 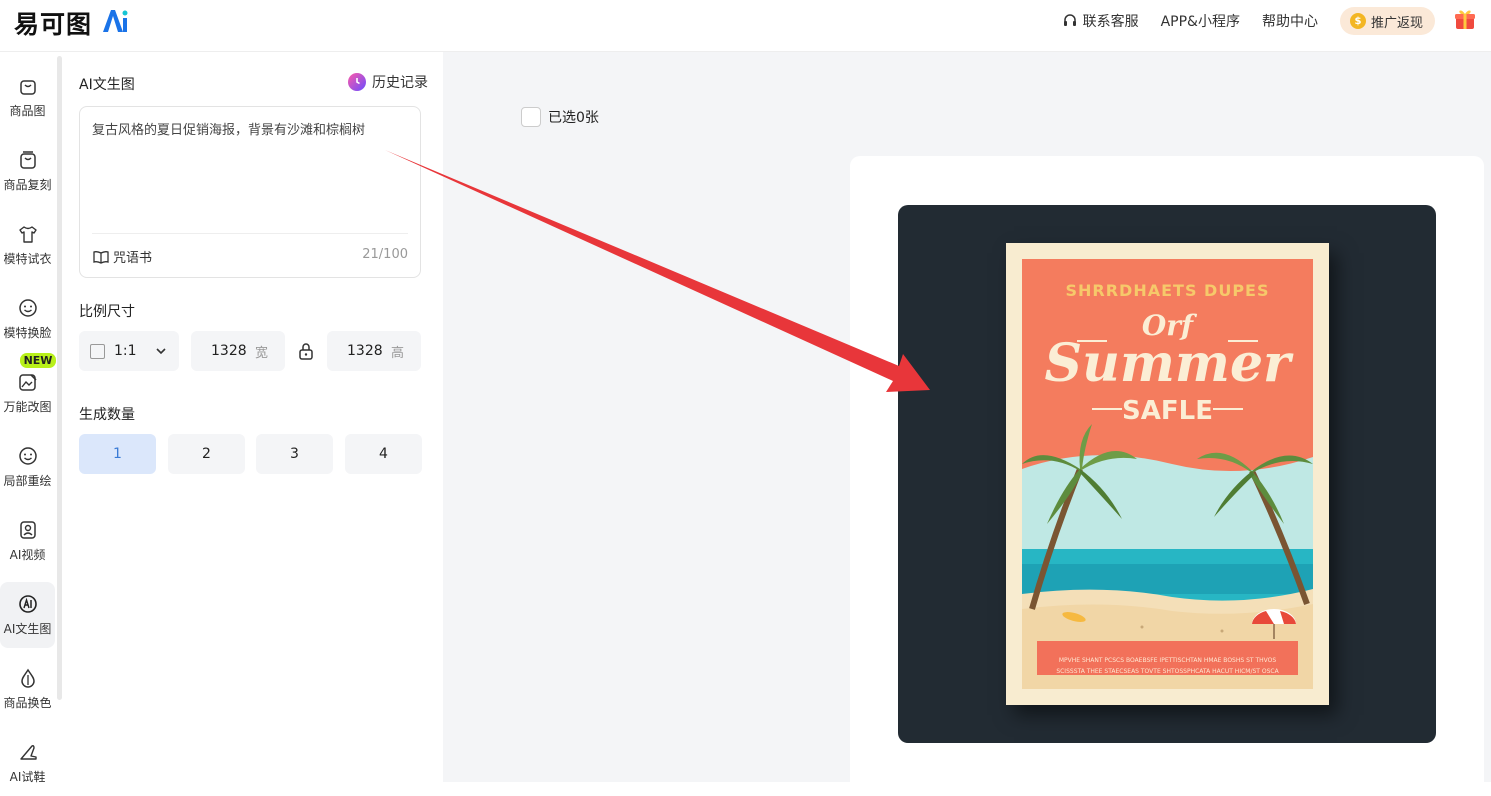 What do you see at coordinates (27, 87) in the screenshot?
I see `bag-icon` at bounding box center [27, 87].